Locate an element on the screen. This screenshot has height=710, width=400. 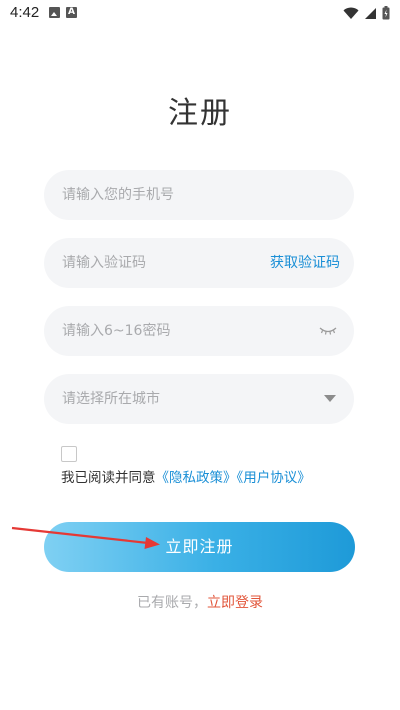
phone-placeholder: 请输入您的手机号 is located at coordinates (118, 195).